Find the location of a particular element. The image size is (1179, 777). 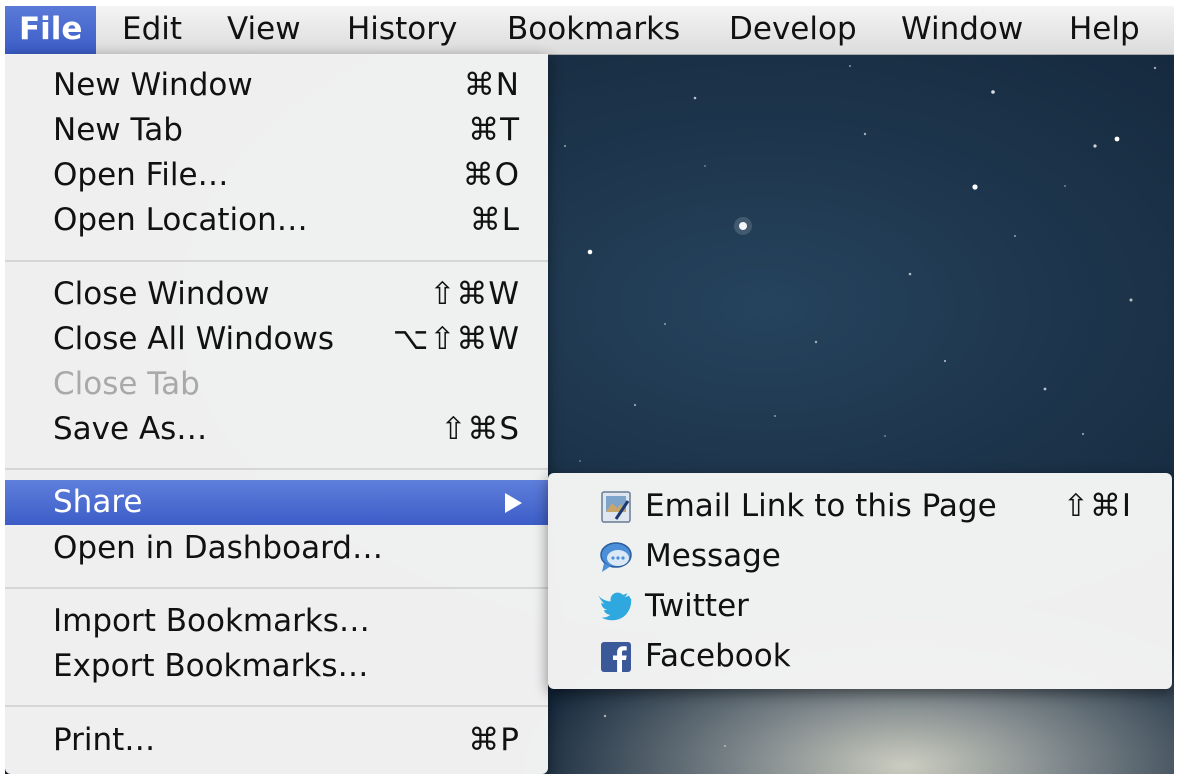

share-item-label: Facebook is located at coordinates (718, 656).